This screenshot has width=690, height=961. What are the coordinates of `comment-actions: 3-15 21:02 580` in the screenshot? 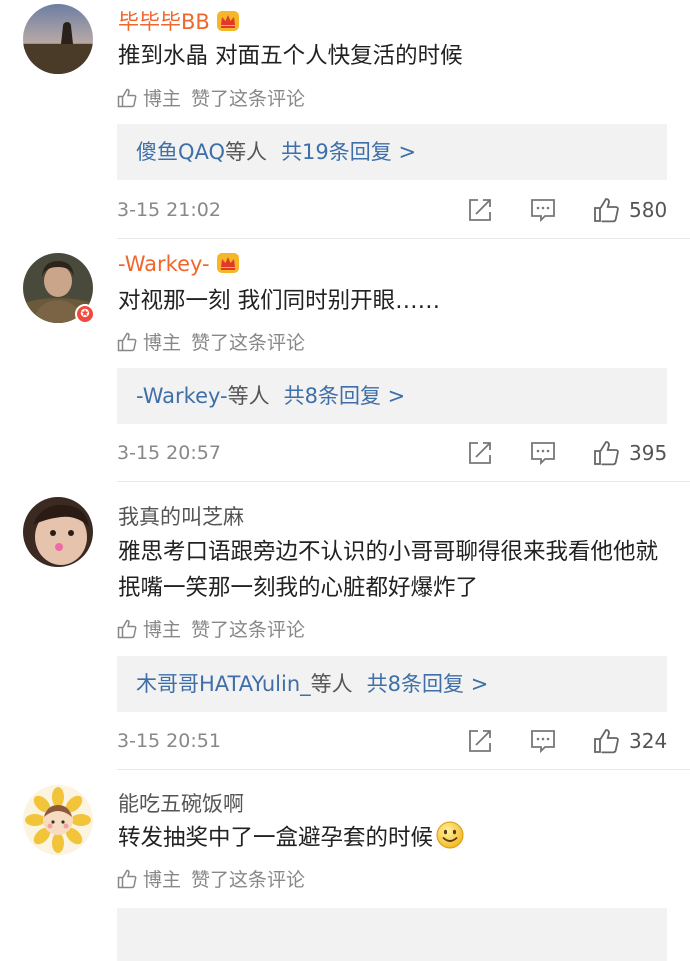 It's located at (397, 210).